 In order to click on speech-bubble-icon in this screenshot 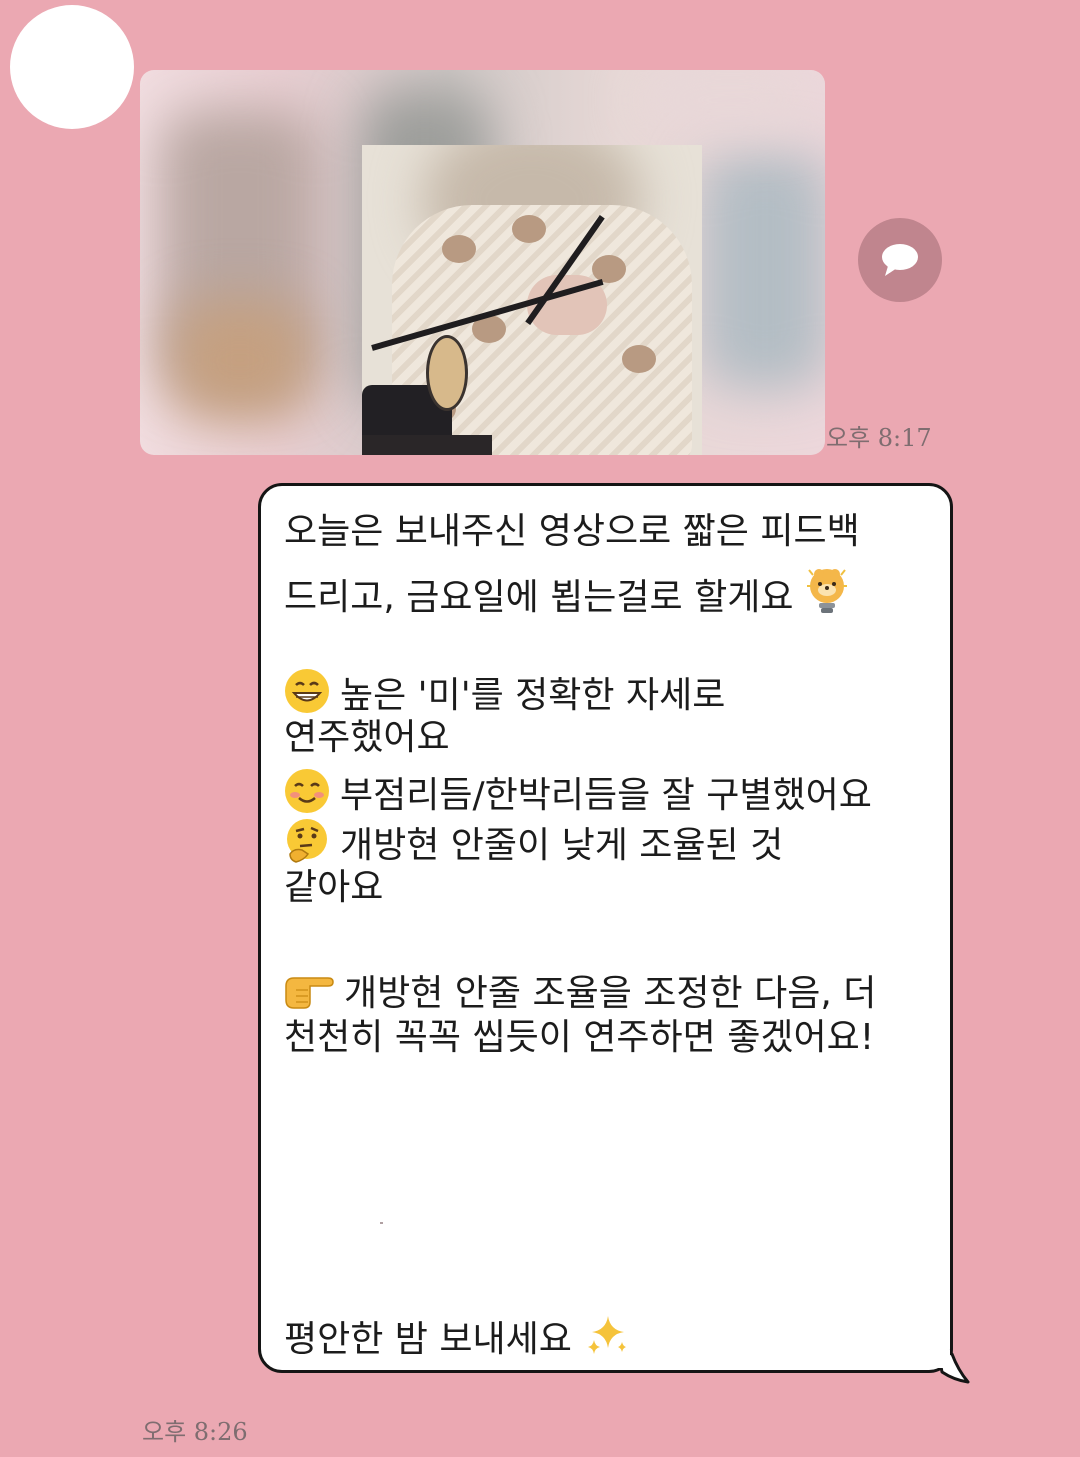, I will do `click(900, 260)`.